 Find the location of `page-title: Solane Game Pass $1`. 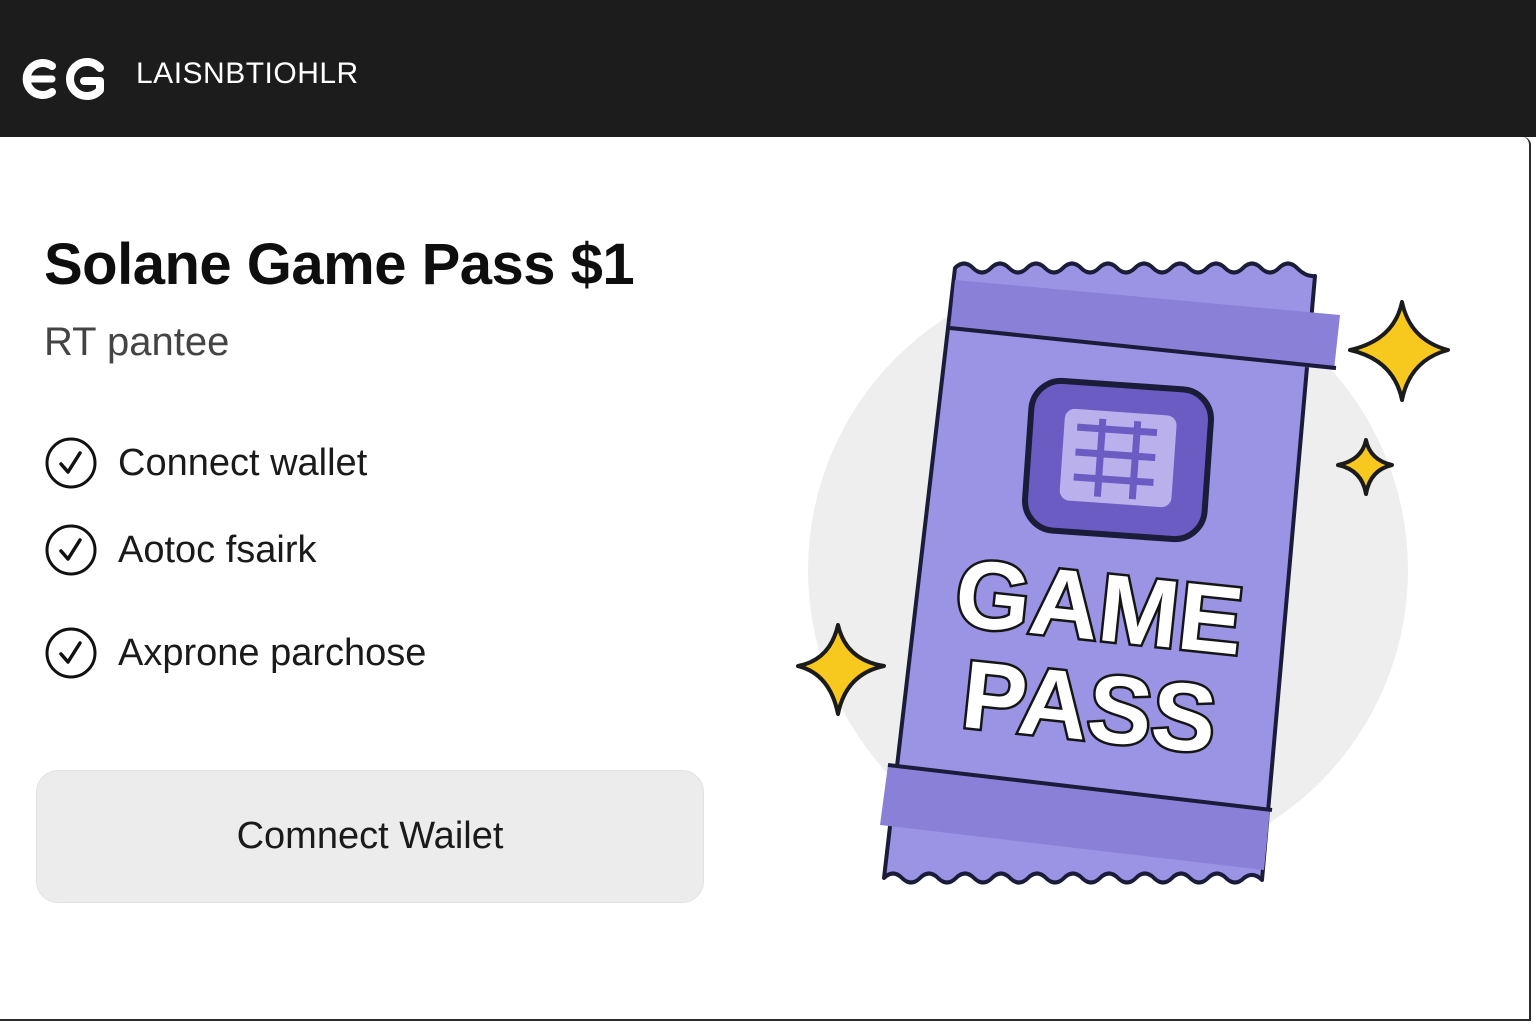

page-title: Solane Game Pass $1 is located at coordinates (339, 264).